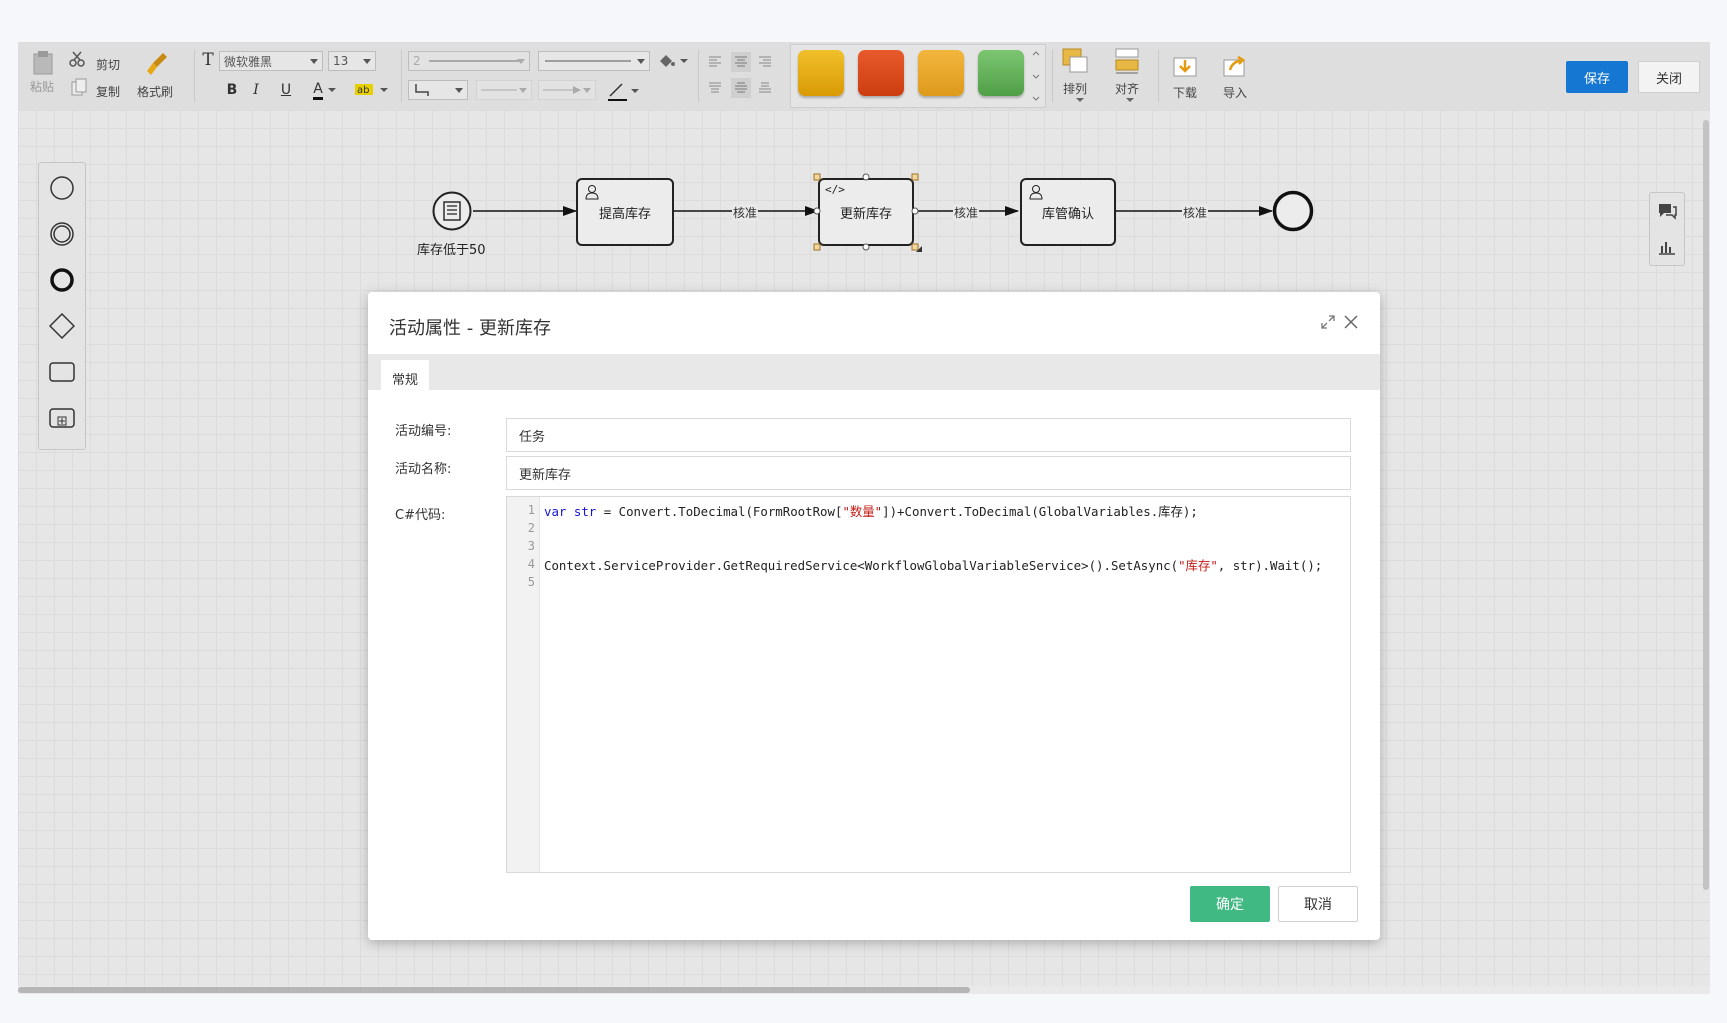  Describe the element at coordinates (531, 564) in the screenshot. I see `line-number: 4` at that location.